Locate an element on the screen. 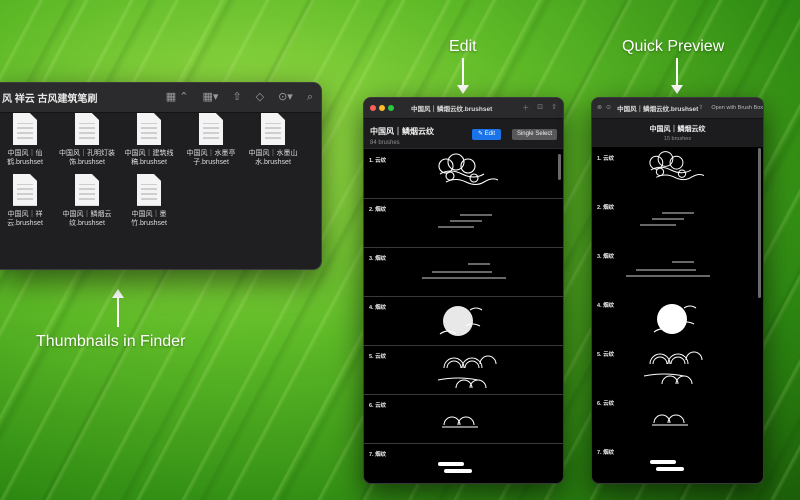 The image size is (800, 500). file-name: 中国风｜祥云.brushset is located at coordinates (25, 219).